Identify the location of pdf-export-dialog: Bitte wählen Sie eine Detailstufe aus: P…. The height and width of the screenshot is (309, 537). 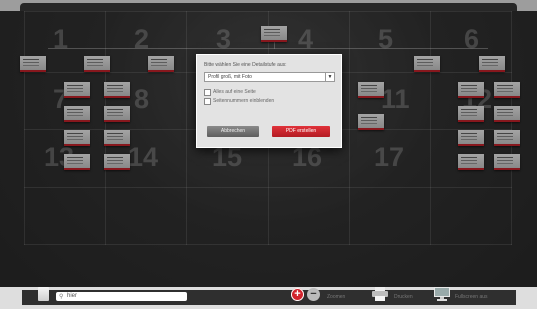
(269, 101).